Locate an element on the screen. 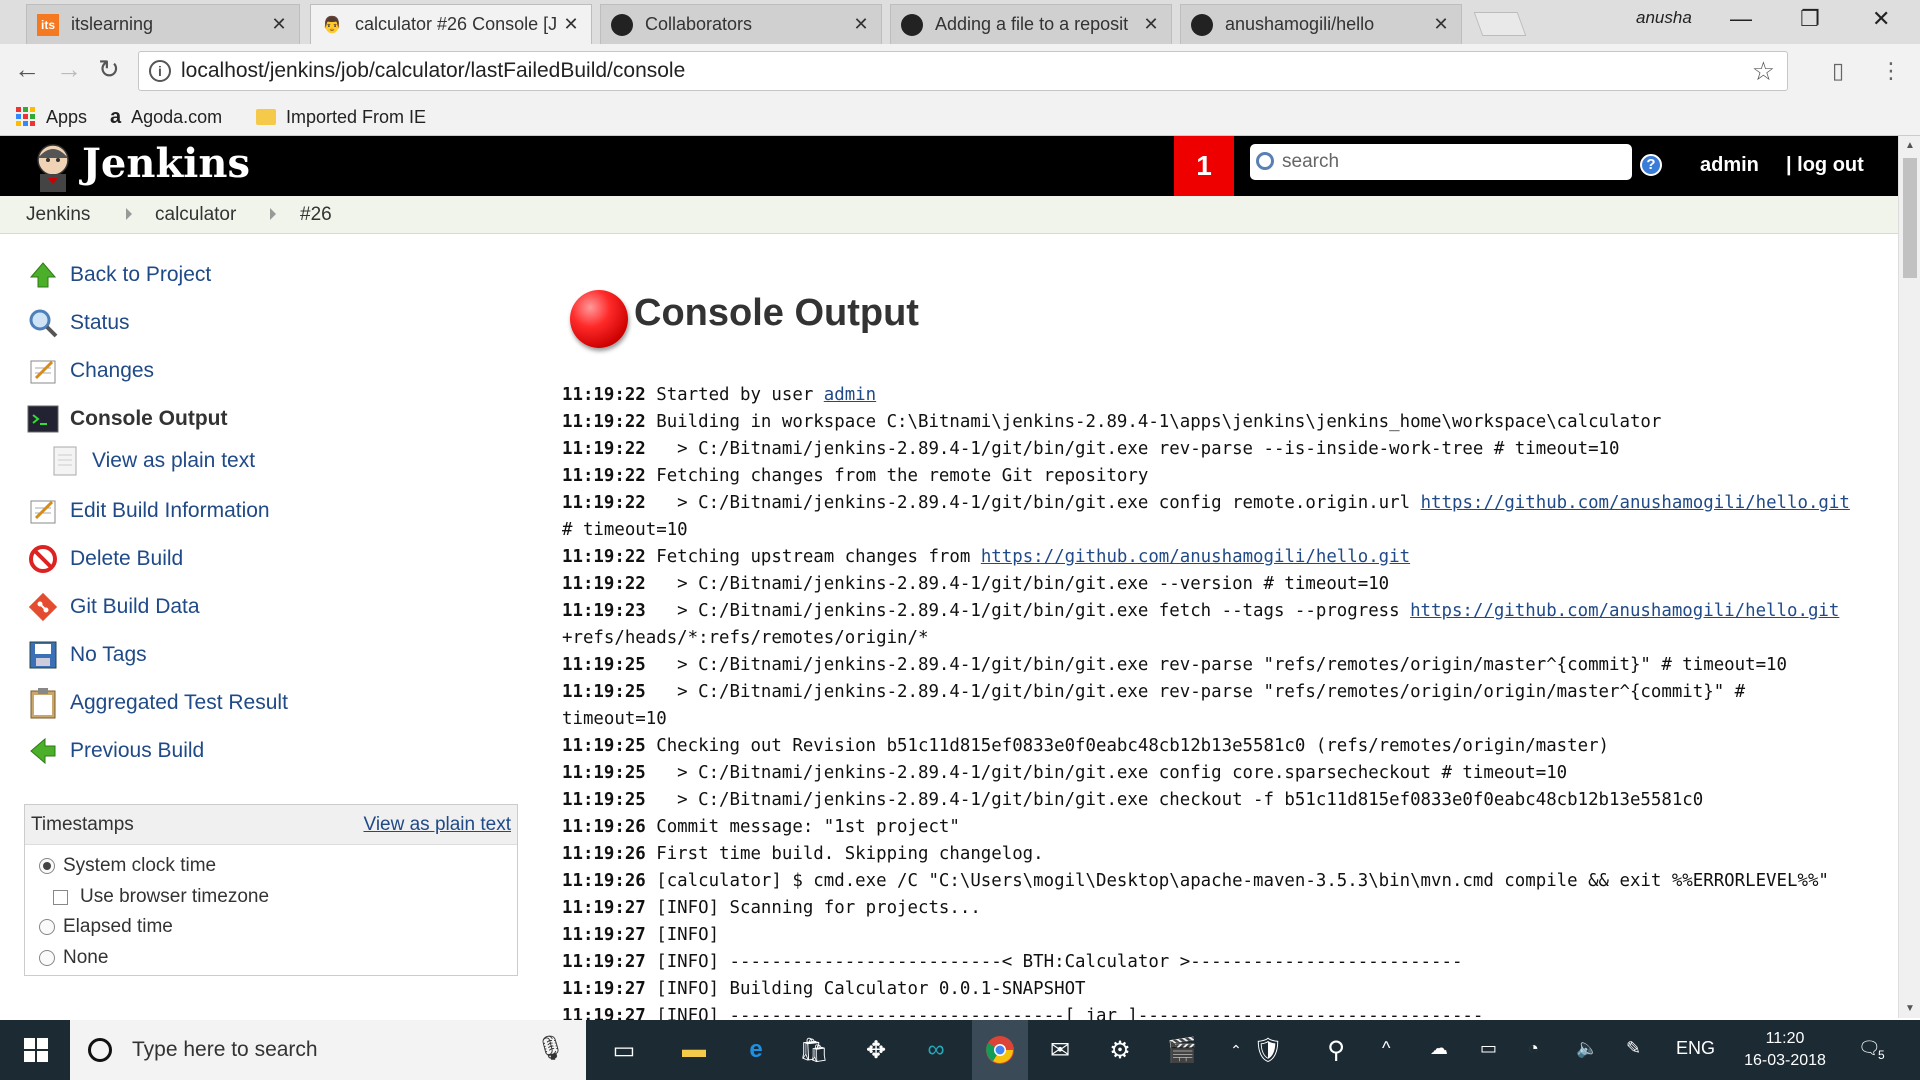 The width and height of the screenshot is (1920, 1080). scroll-up-icon: ▲ is located at coordinates (1910, 145).